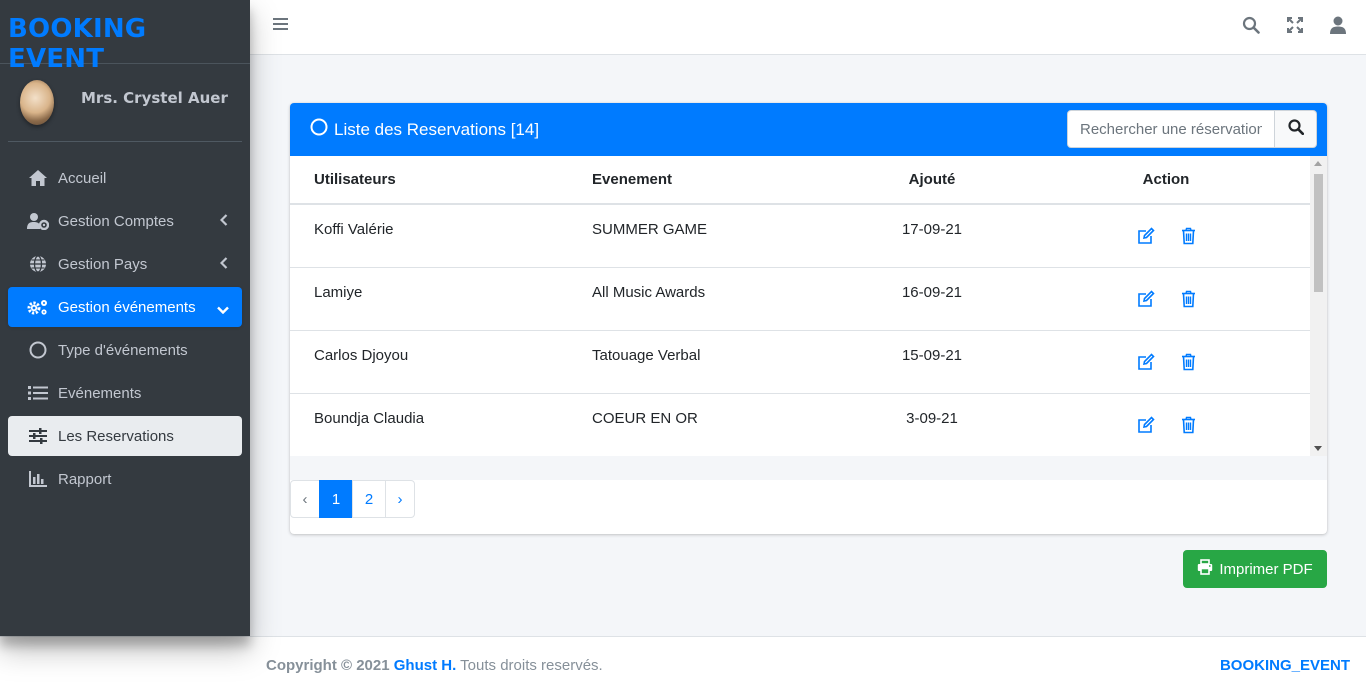  I want to click on sidebar-item-gestion-evenements: Gestion événements, so click(125, 307).